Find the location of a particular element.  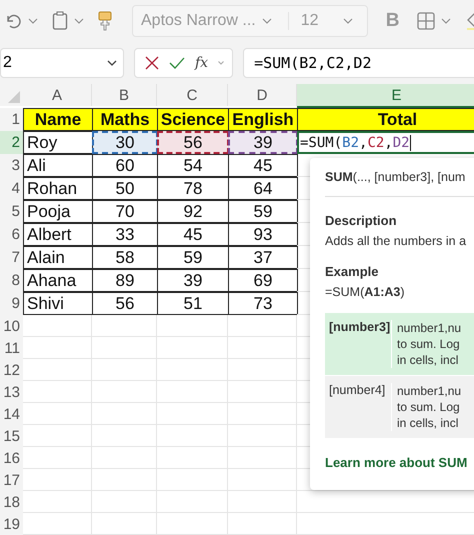

row-header: 16 is located at coordinates (11, 458).